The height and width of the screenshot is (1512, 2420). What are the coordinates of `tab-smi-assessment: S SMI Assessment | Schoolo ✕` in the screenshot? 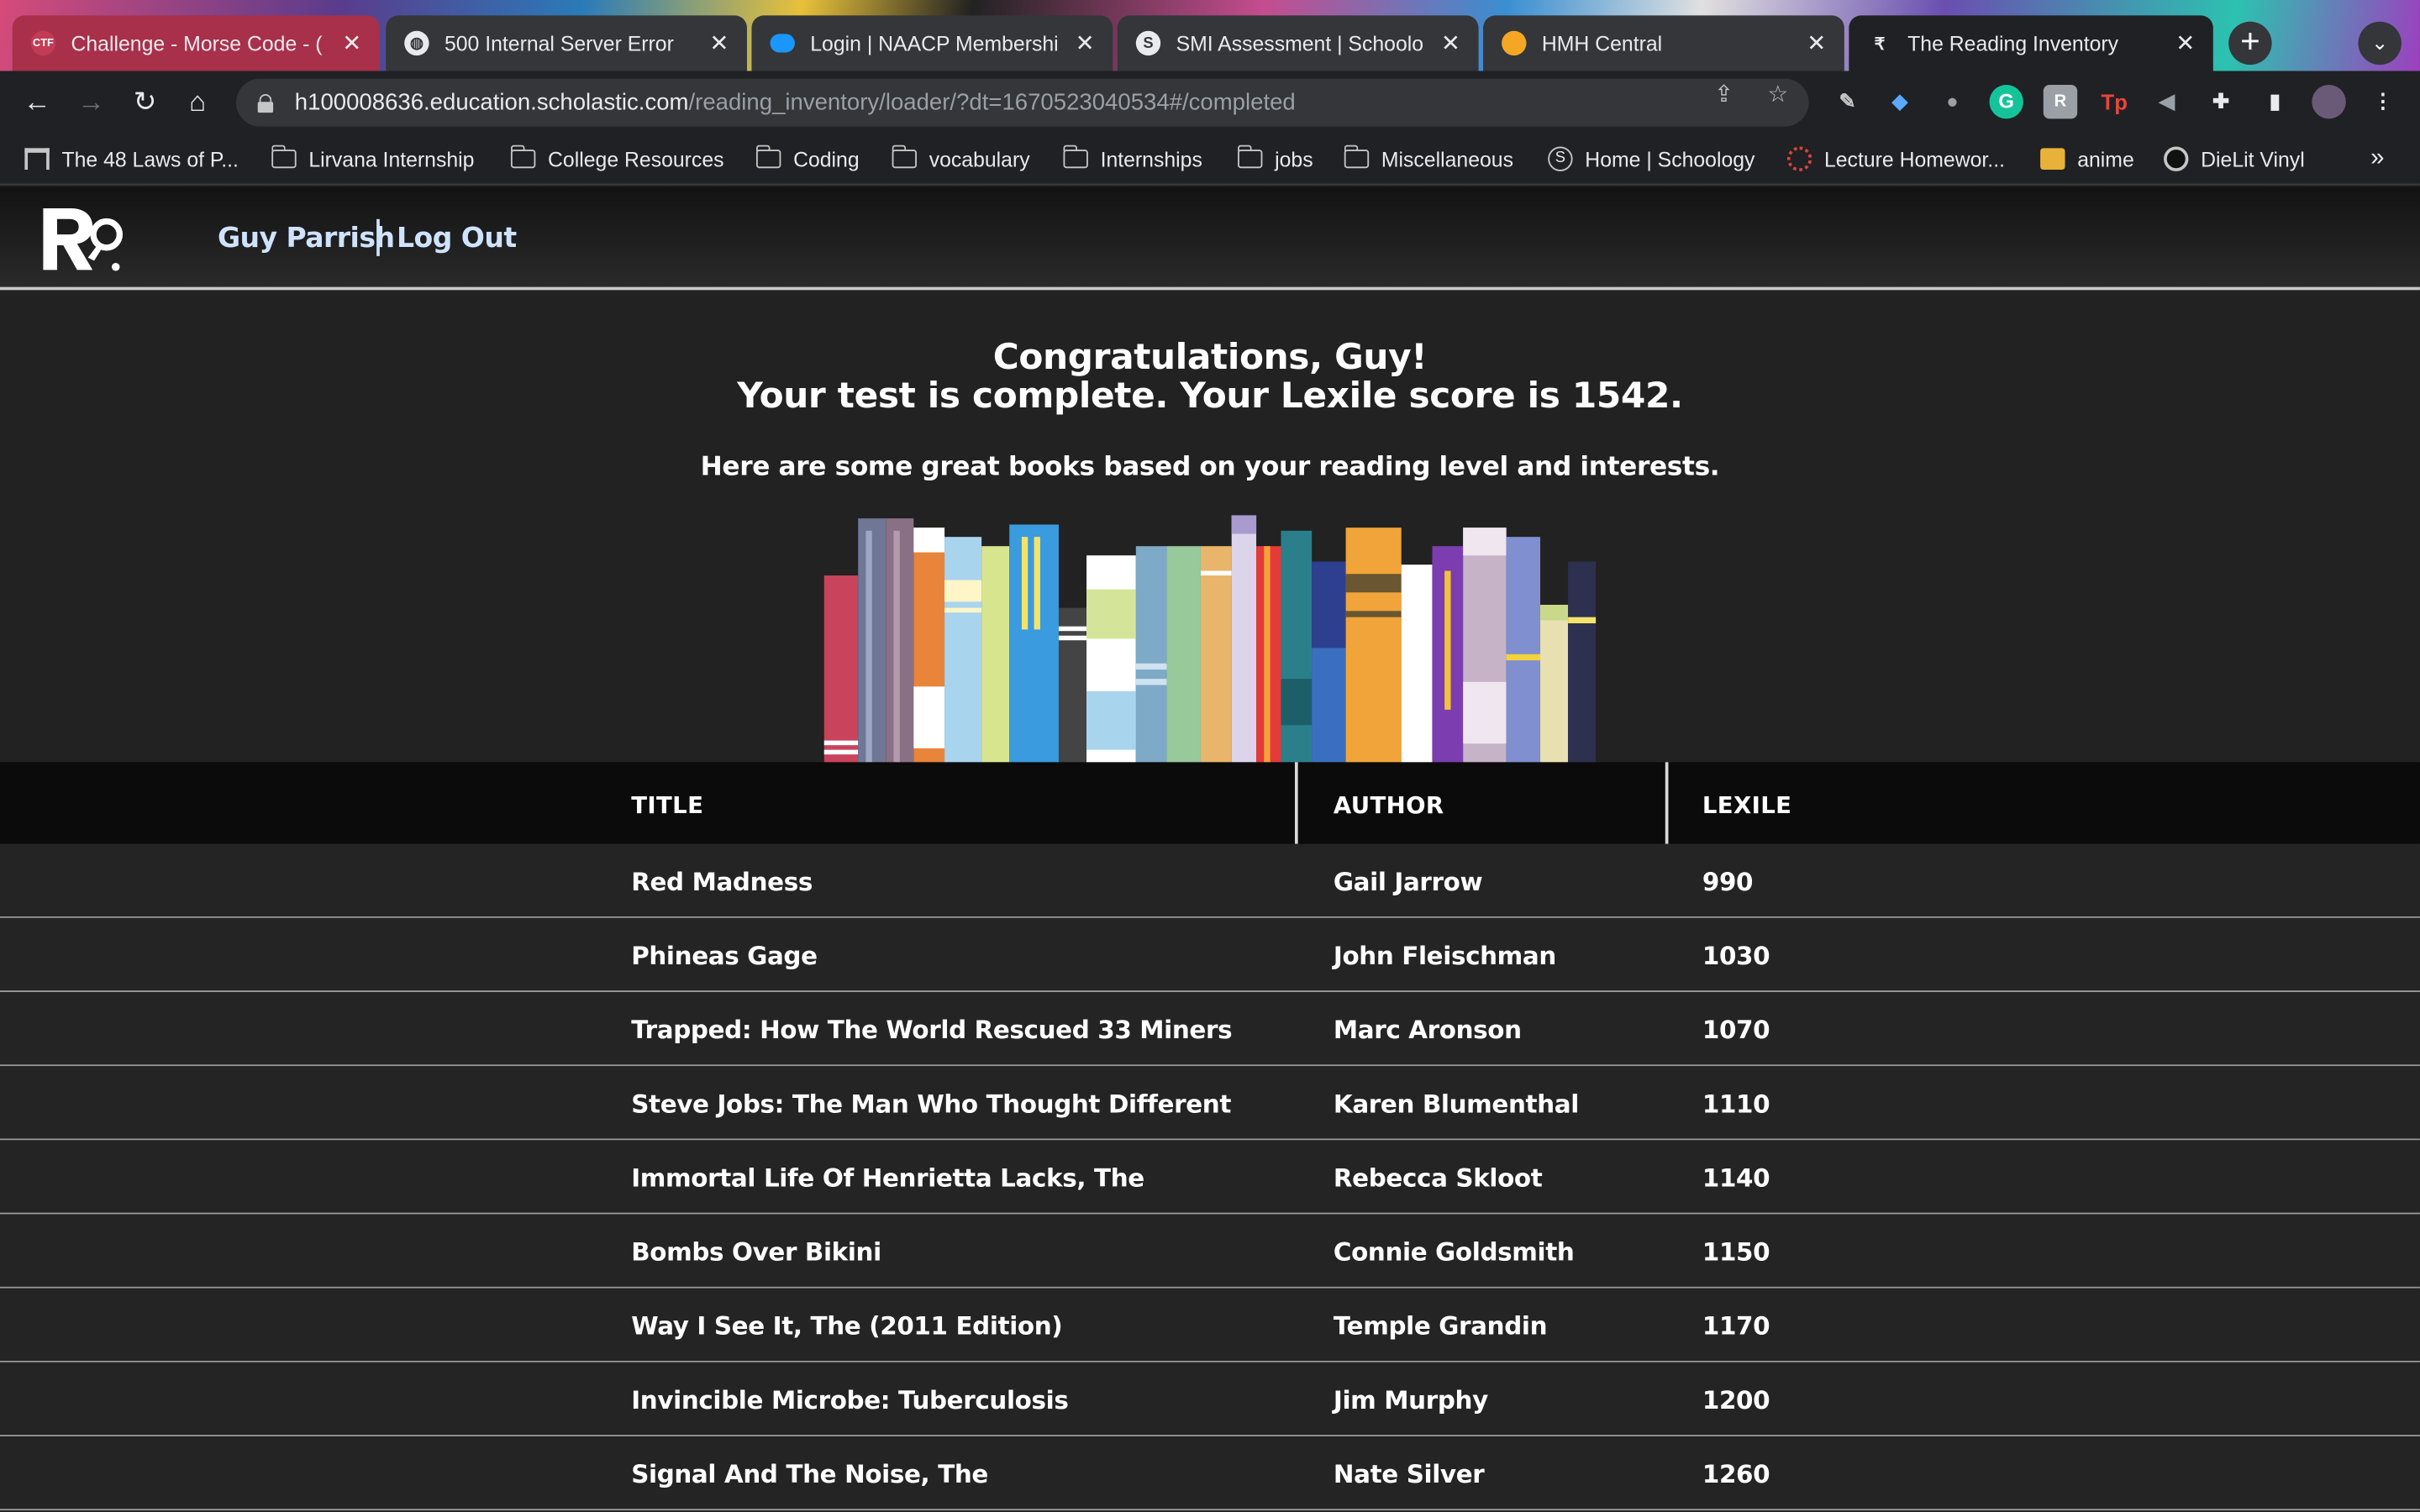 It's located at (1298, 43).